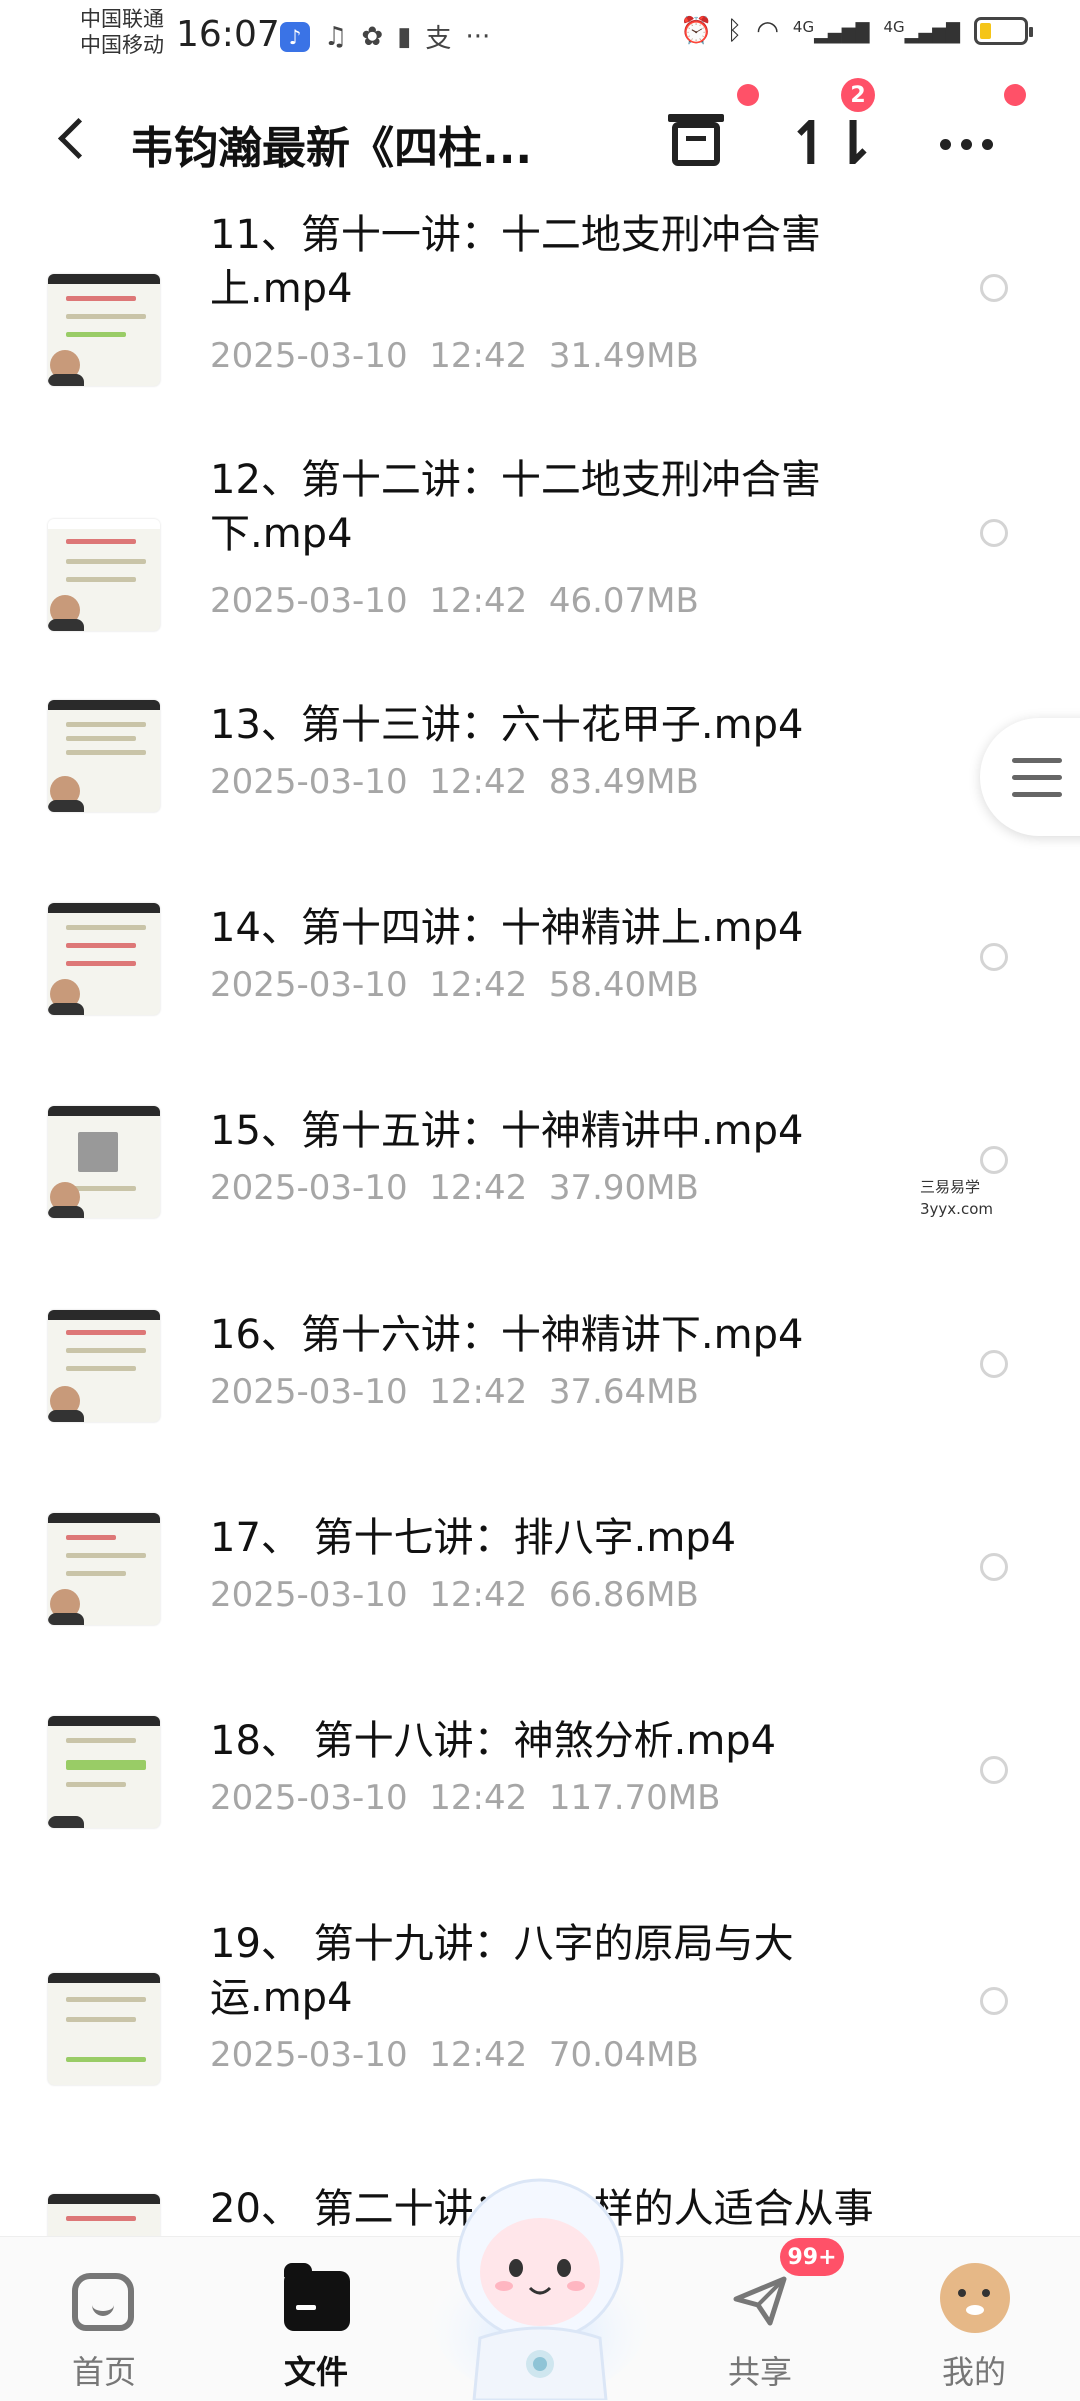  Describe the element at coordinates (985, 31) in the screenshot. I see `battery-level` at that location.